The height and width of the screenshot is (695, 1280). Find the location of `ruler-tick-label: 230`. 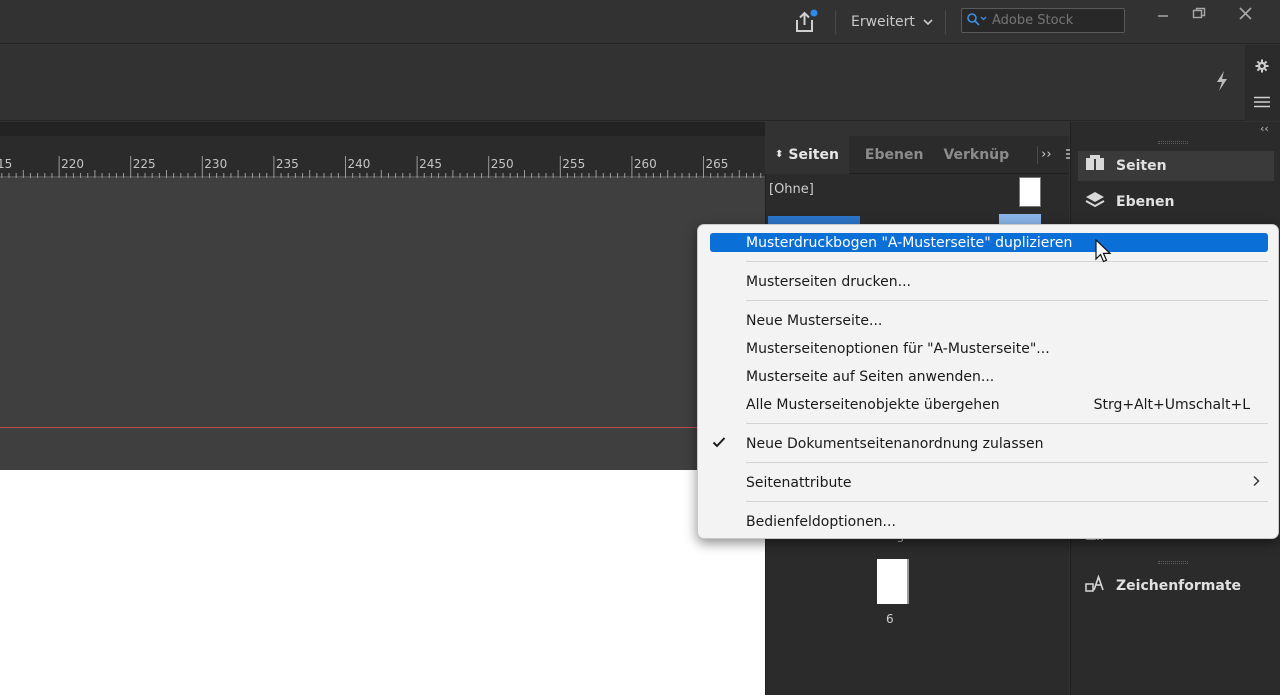

ruler-tick-label: 230 is located at coordinates (216, 164).